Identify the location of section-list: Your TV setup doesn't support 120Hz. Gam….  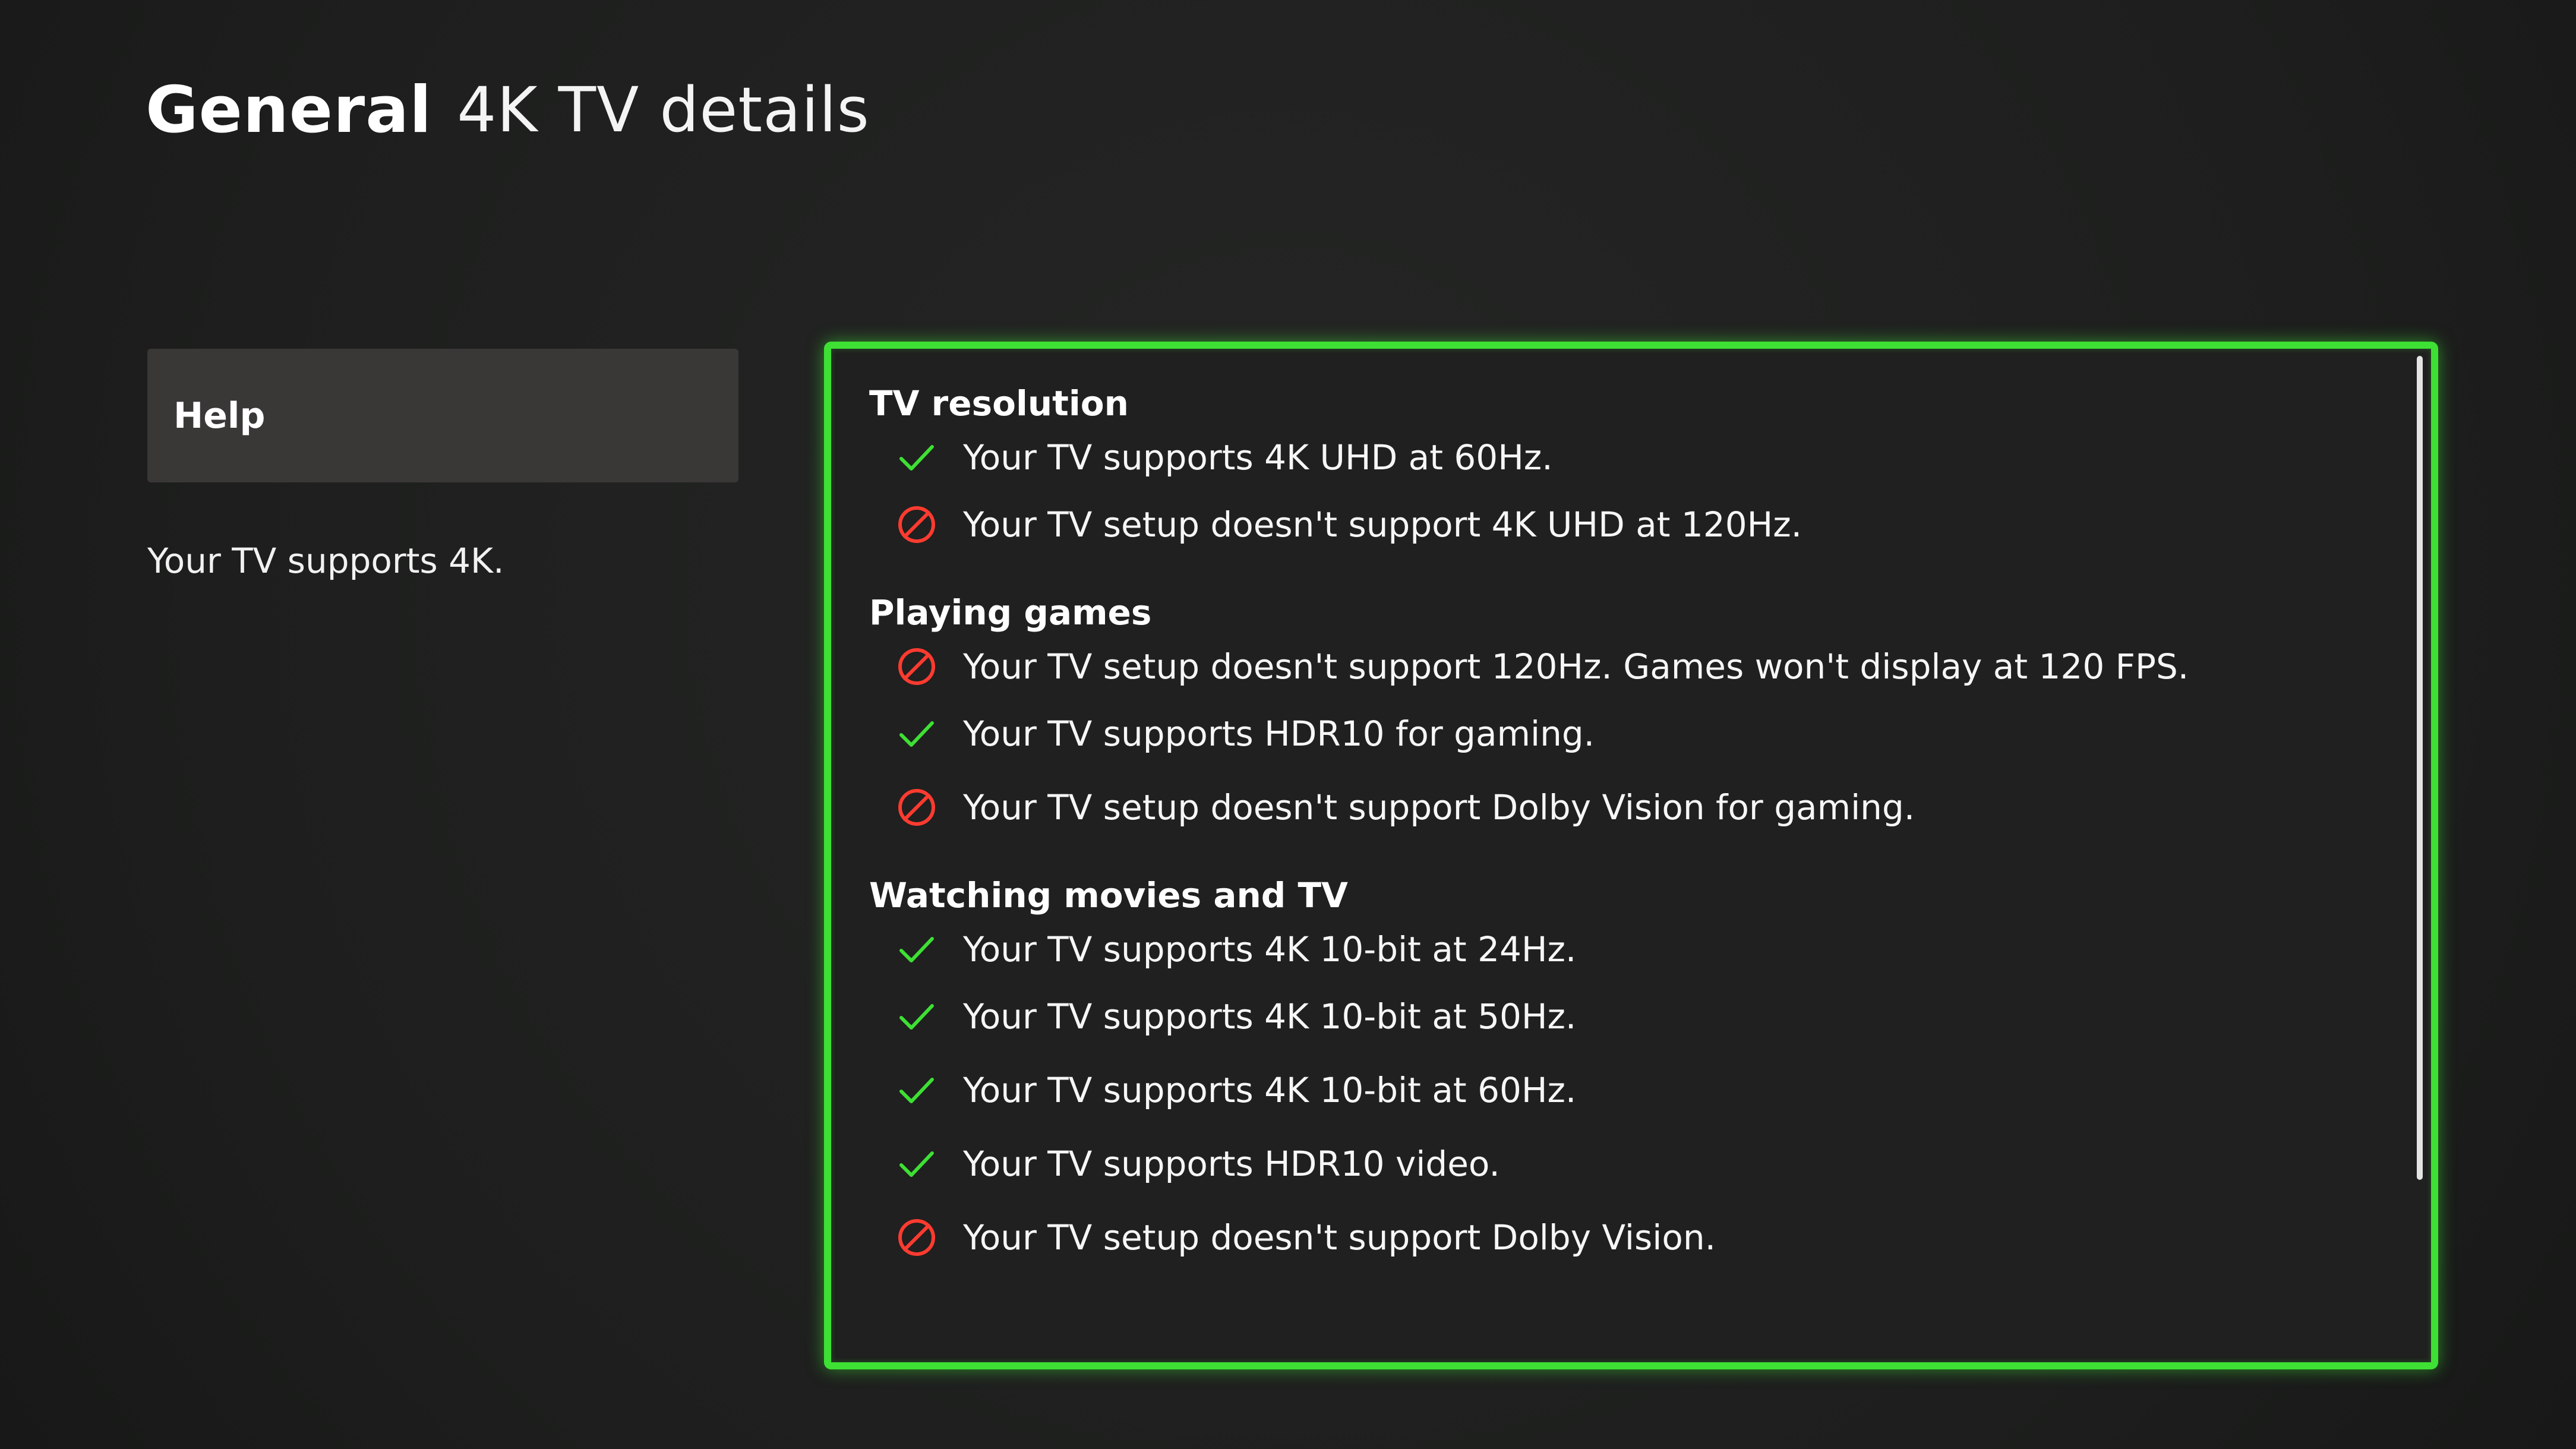
(1611, 740).